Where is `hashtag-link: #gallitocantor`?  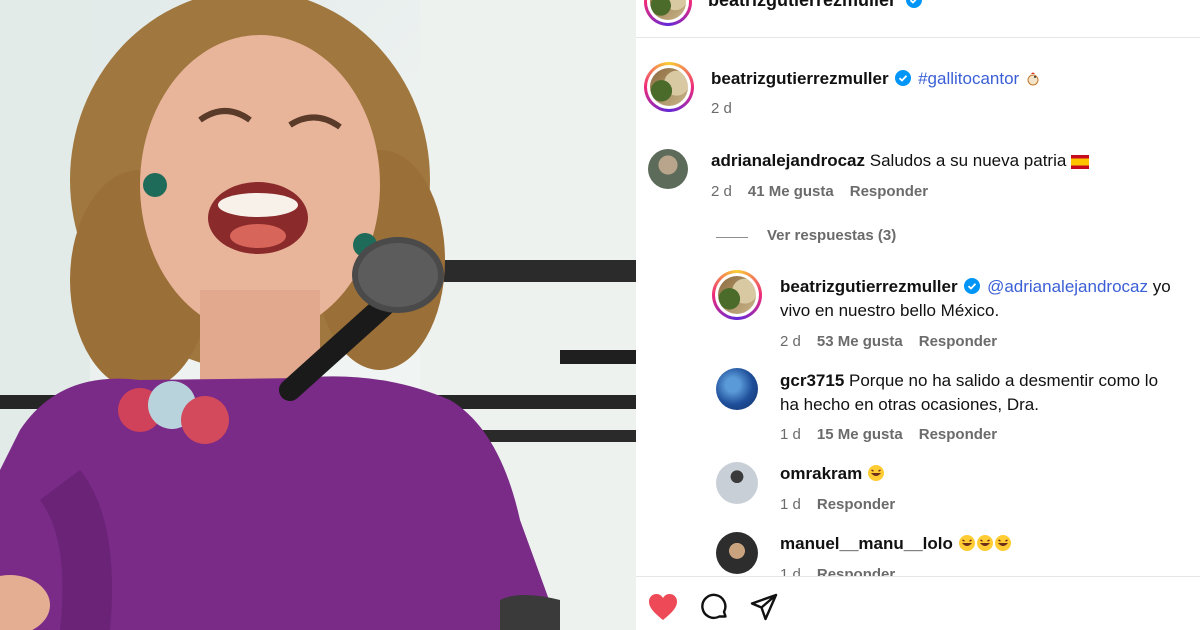 hashtag-link: #gallitocantor is located at coordinates (968, 78).